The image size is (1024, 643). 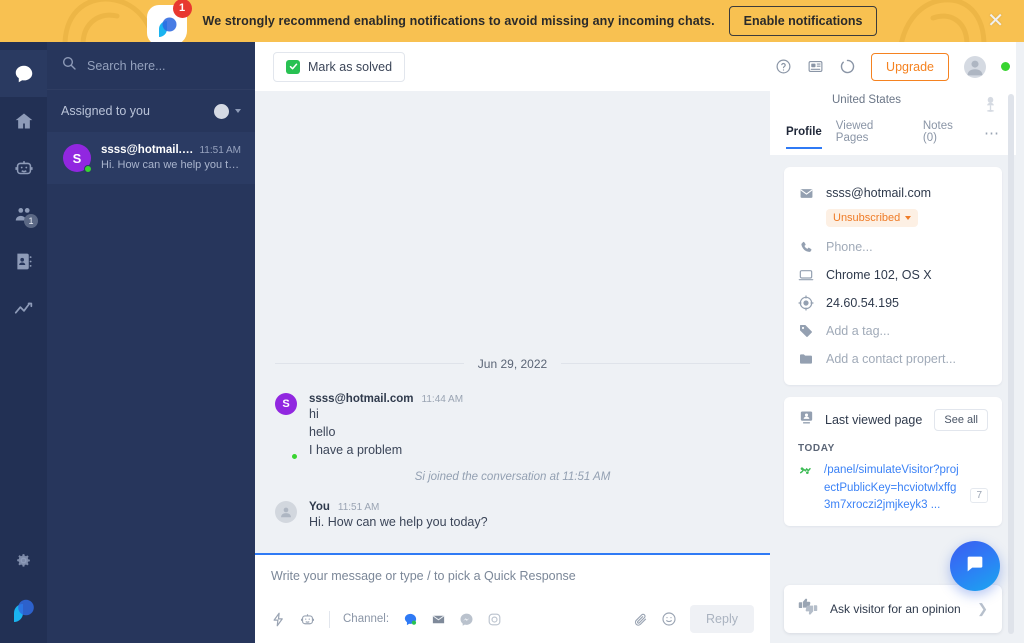 I want to click on gear-icon, so click(x=23, y=560).